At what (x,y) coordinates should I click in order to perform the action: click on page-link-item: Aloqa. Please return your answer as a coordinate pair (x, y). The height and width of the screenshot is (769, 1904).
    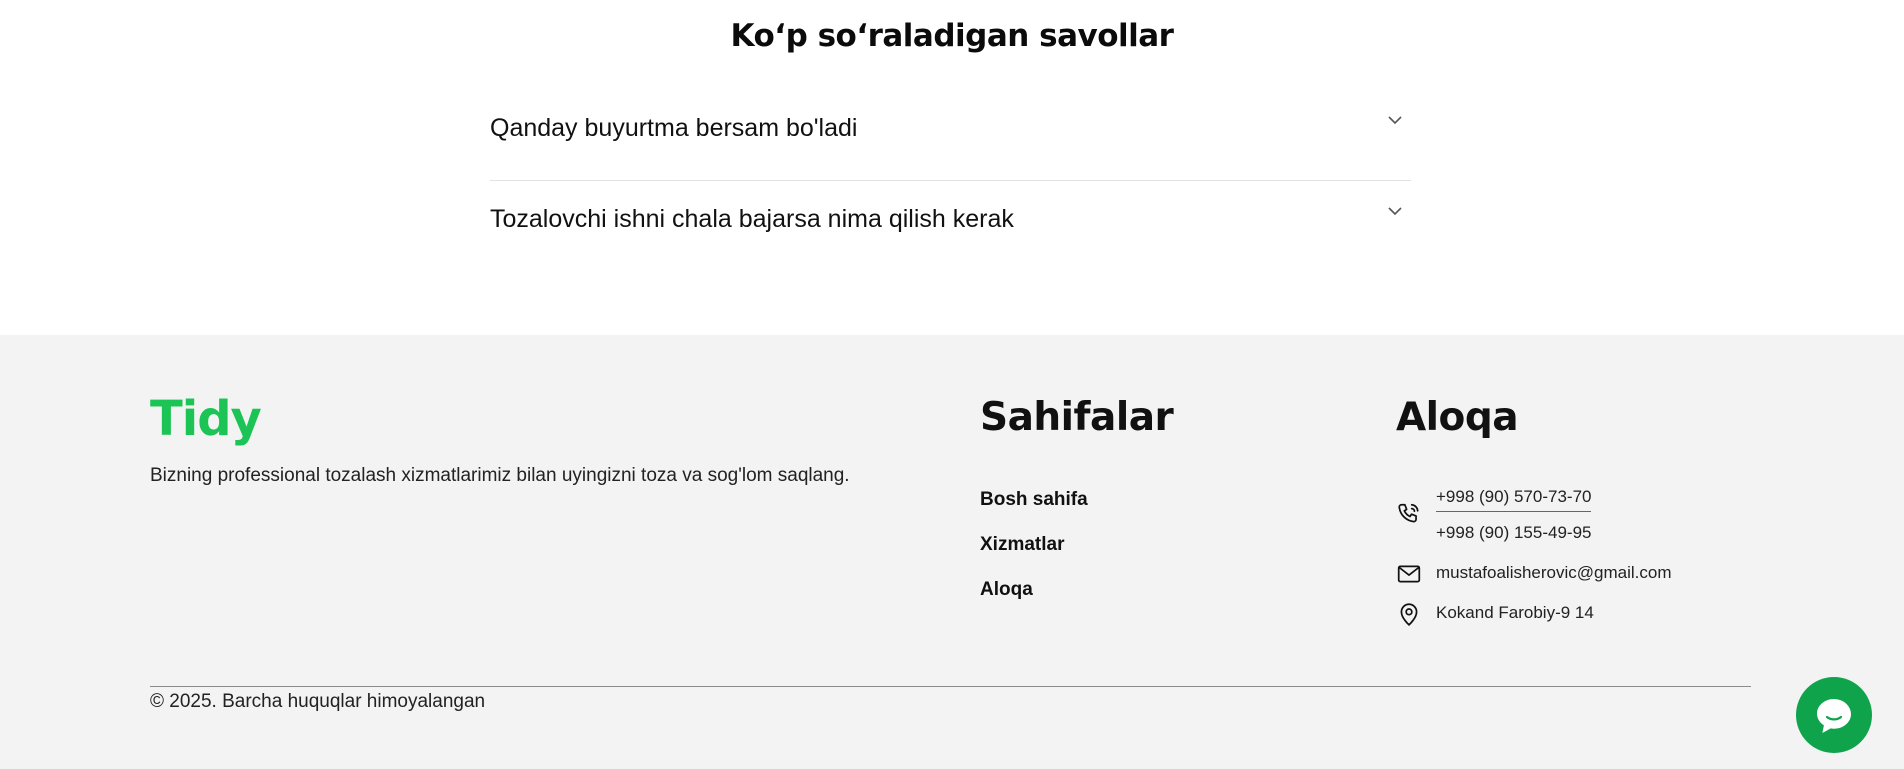
    Looking at the image, I should click on (1034, 601).